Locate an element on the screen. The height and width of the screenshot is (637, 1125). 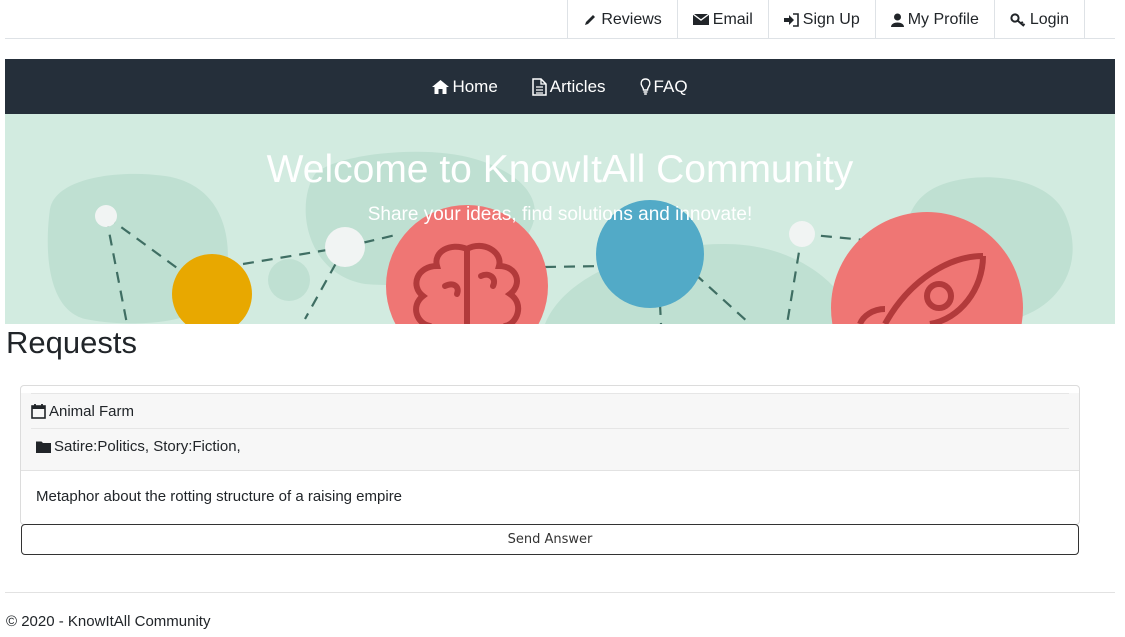
sign-up-link: Sign Up is located at coordinates (821, 19).